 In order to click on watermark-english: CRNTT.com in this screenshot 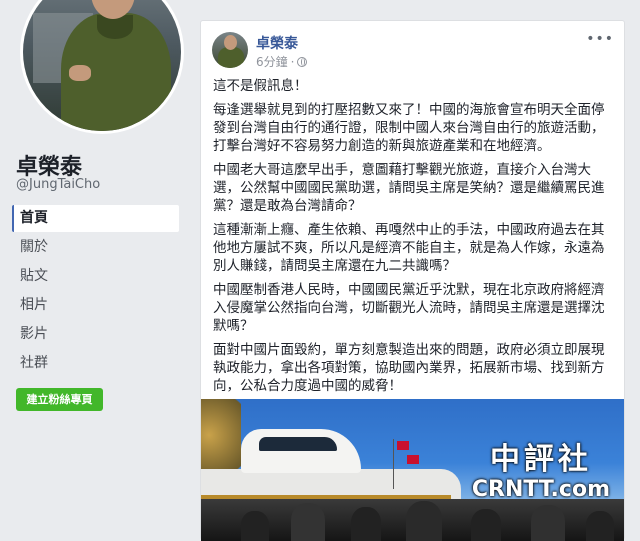, I will do `click(540, 489)`.